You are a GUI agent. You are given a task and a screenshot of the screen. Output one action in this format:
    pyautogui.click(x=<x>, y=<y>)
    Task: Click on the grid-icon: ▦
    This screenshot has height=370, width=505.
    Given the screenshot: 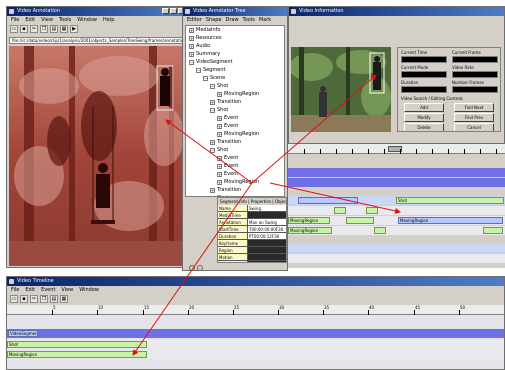 What is the action you would take?
    pyautogui.click(x=64, y=29)
    